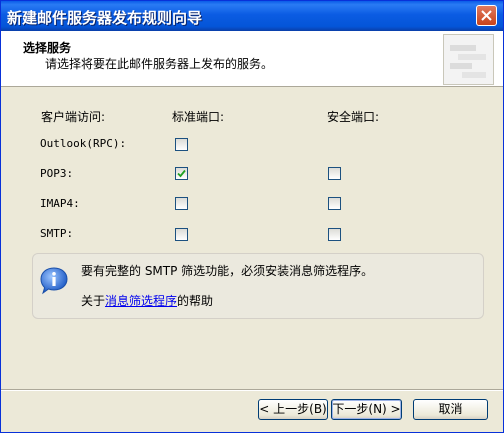  Describe the element at coordinates (252, 16) in the screenshot. I see `title-bar: 新建邮件服务器发布规则向导` at that location.